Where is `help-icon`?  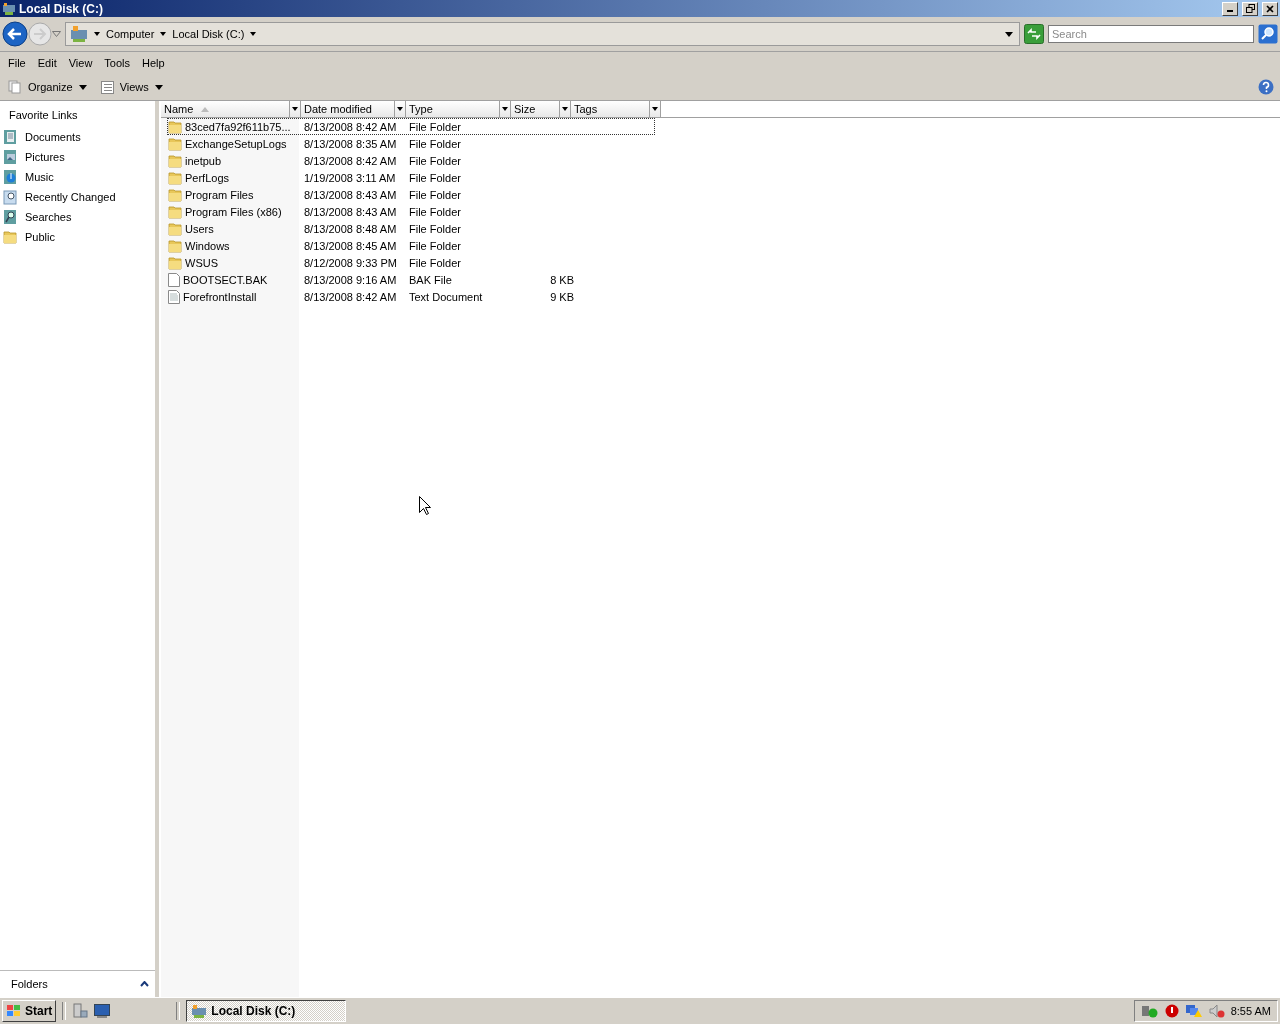 help-icon is located at coordinates (1266, 87).